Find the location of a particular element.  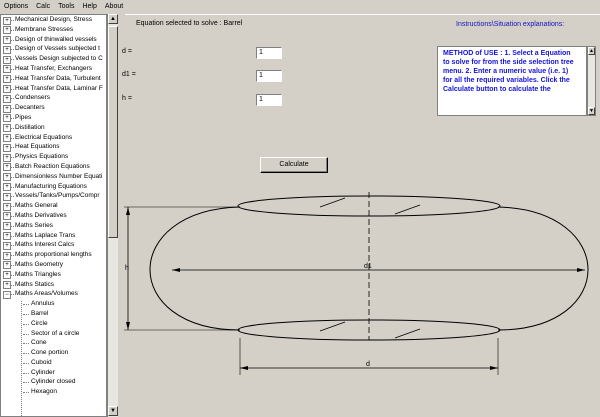

menu-bar: Options Calc Tools Help About is located at coordinates (300, 7).